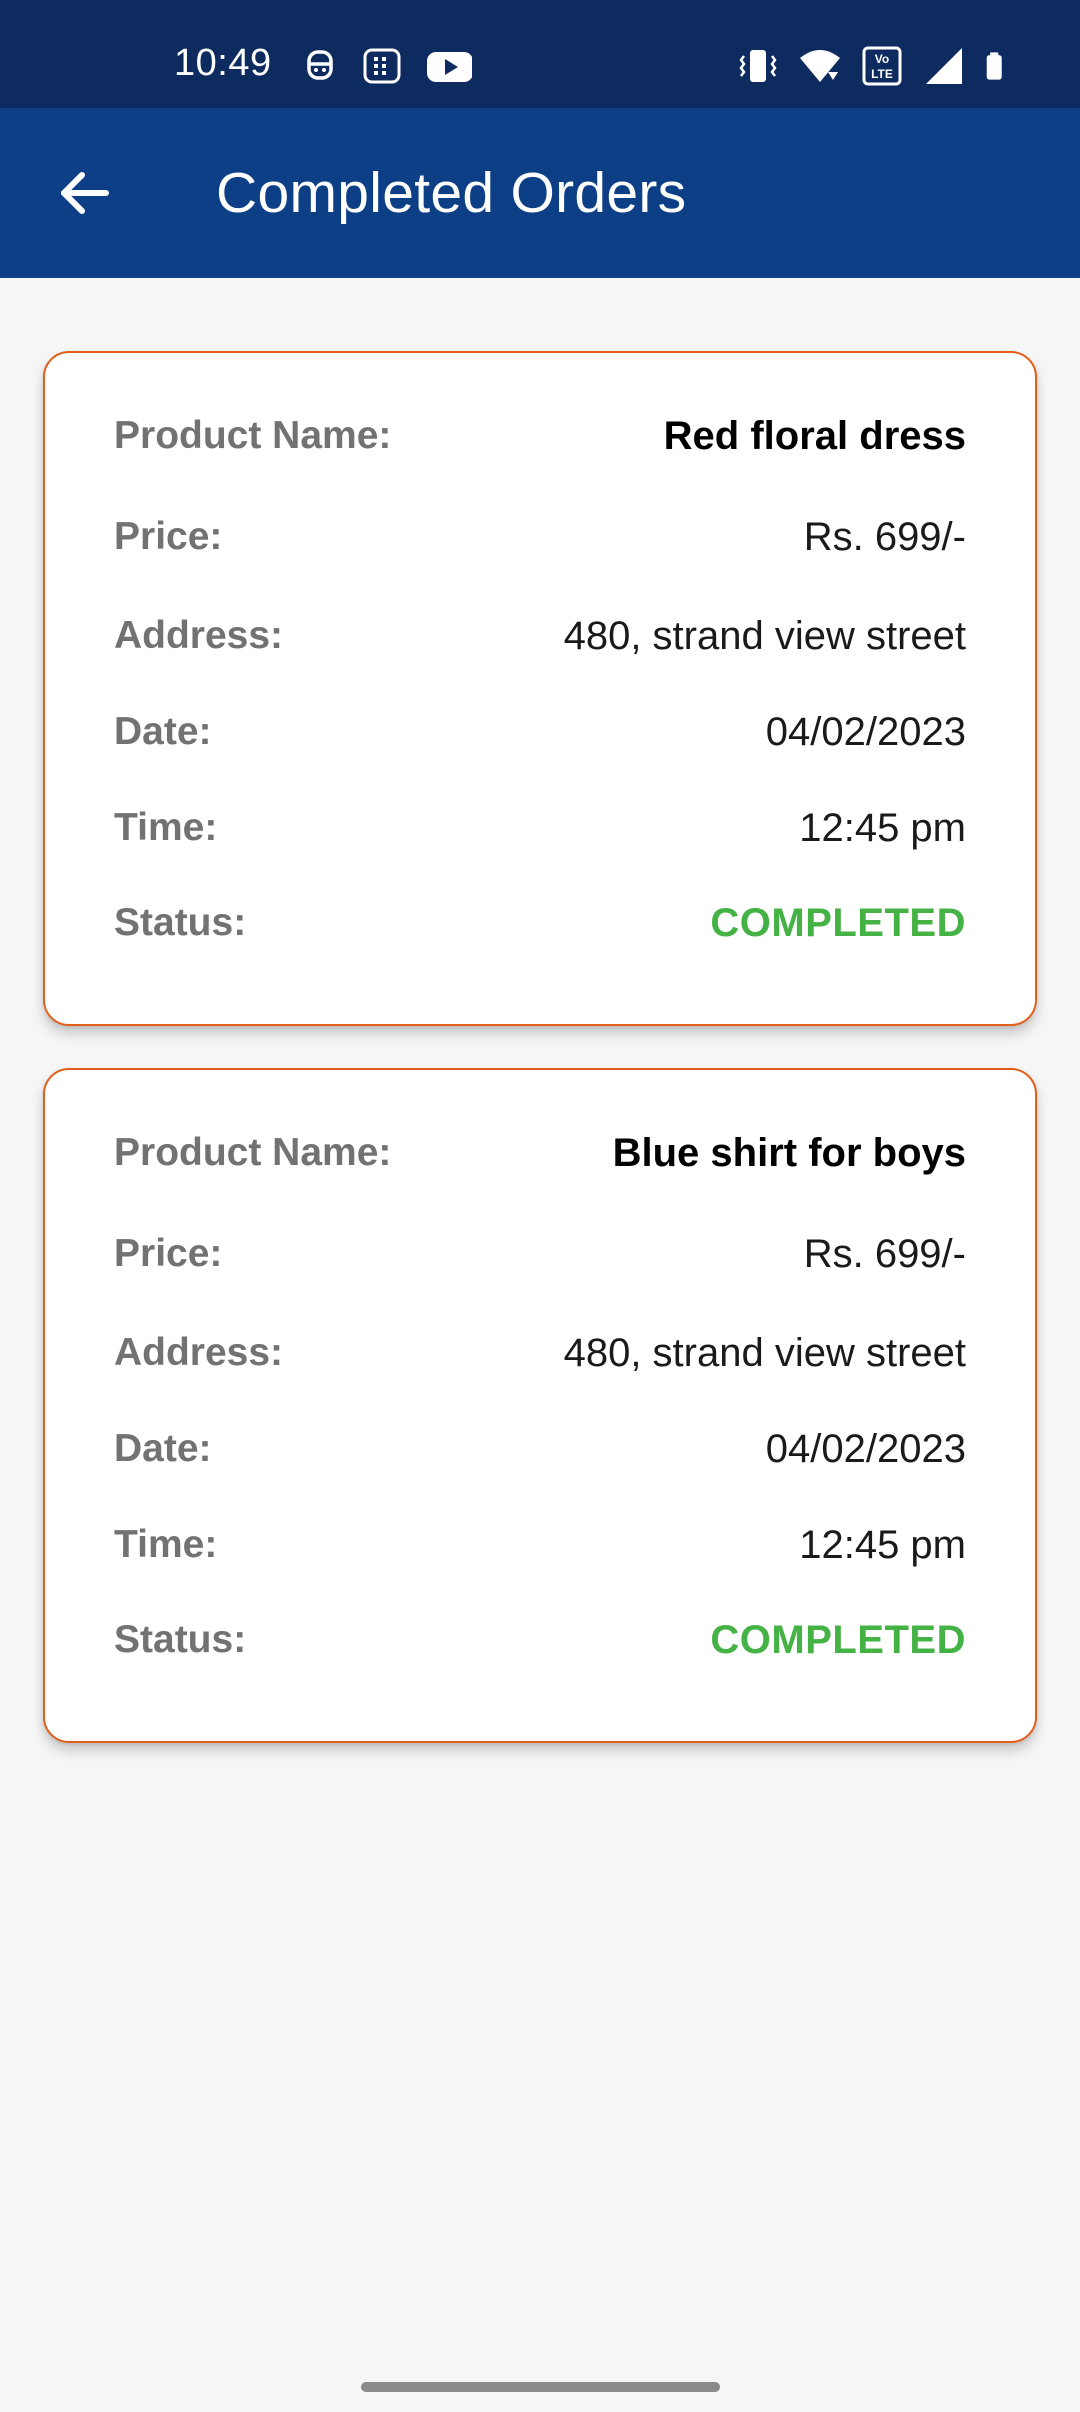 Image resolution: width=1080 pixels, height=2412 pixels. Describe the element at coordinates (944, 66) in the screenshot. I see `cell-signal-icon` at that location.